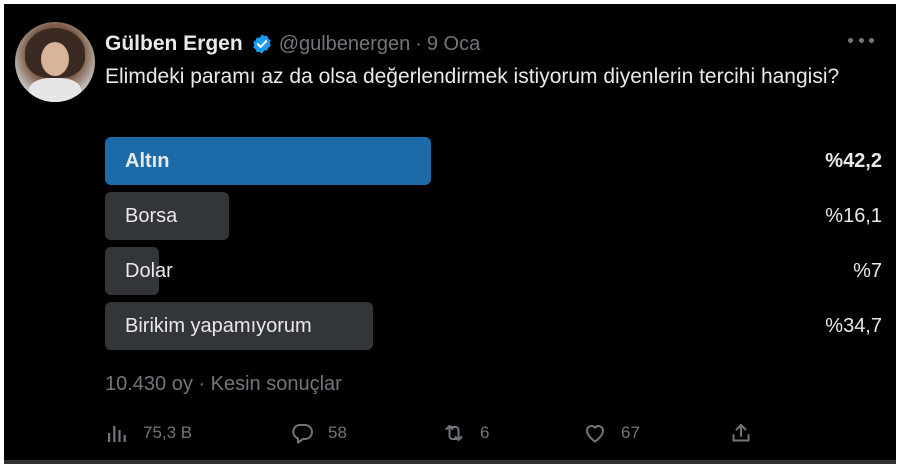 This screenshot has width=900, height=468. Describe the element at coordinates (493, 327) in the screenshot. I see `poll-option: Birikim yapamıyorum %34,7` at that location.